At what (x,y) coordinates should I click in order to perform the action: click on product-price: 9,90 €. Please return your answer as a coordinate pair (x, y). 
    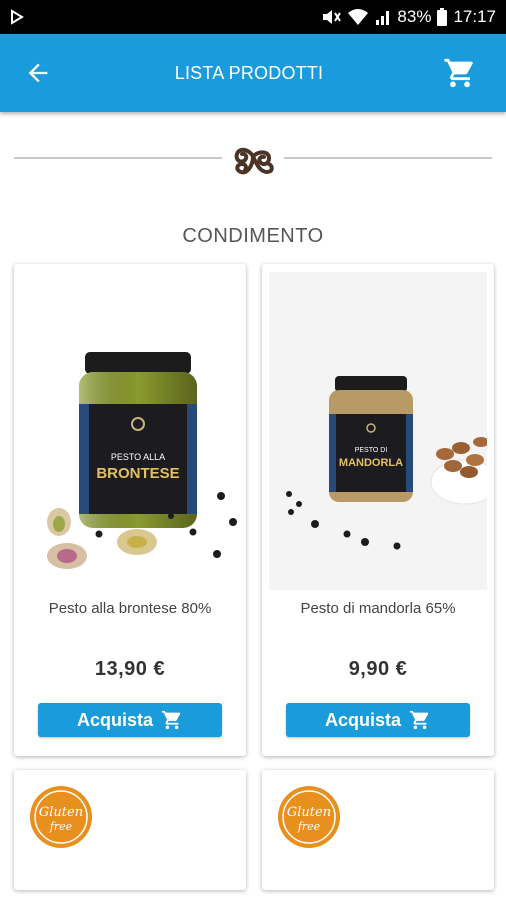
    Looking at the image, I should click on (378, 669).